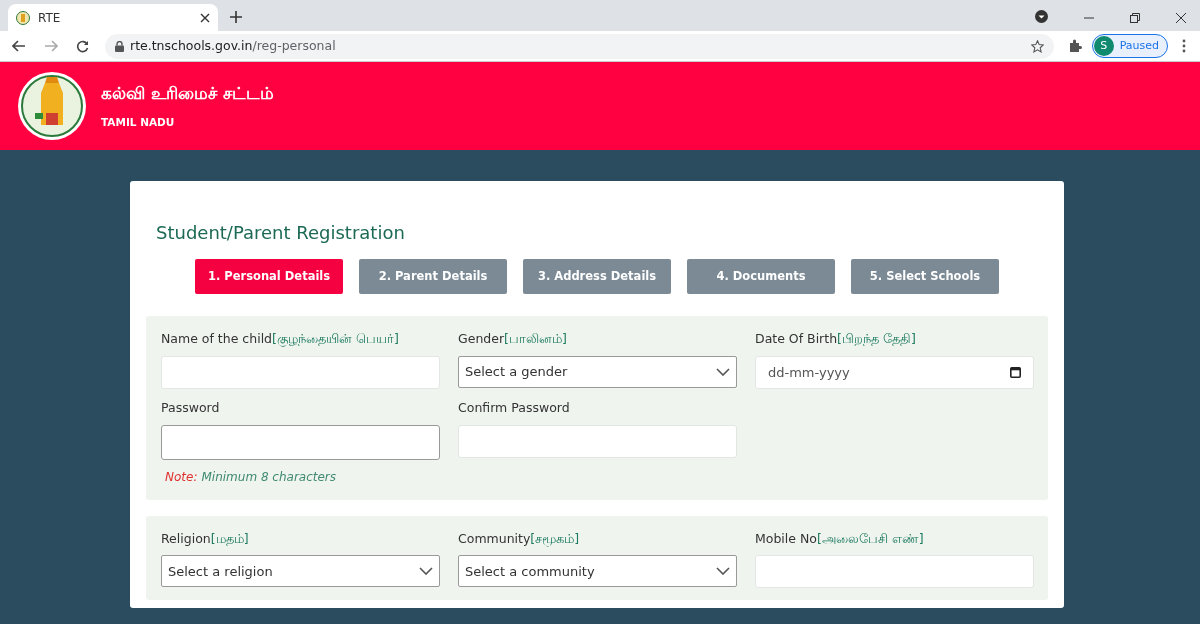  I want to click on field-label: Password, so click(190, 407).